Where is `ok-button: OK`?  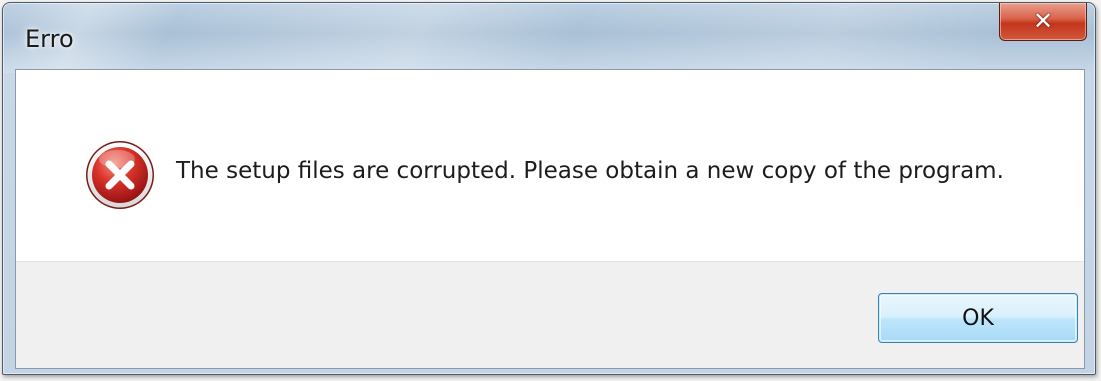 ok-button: OK is located at coordinates (978, 318).